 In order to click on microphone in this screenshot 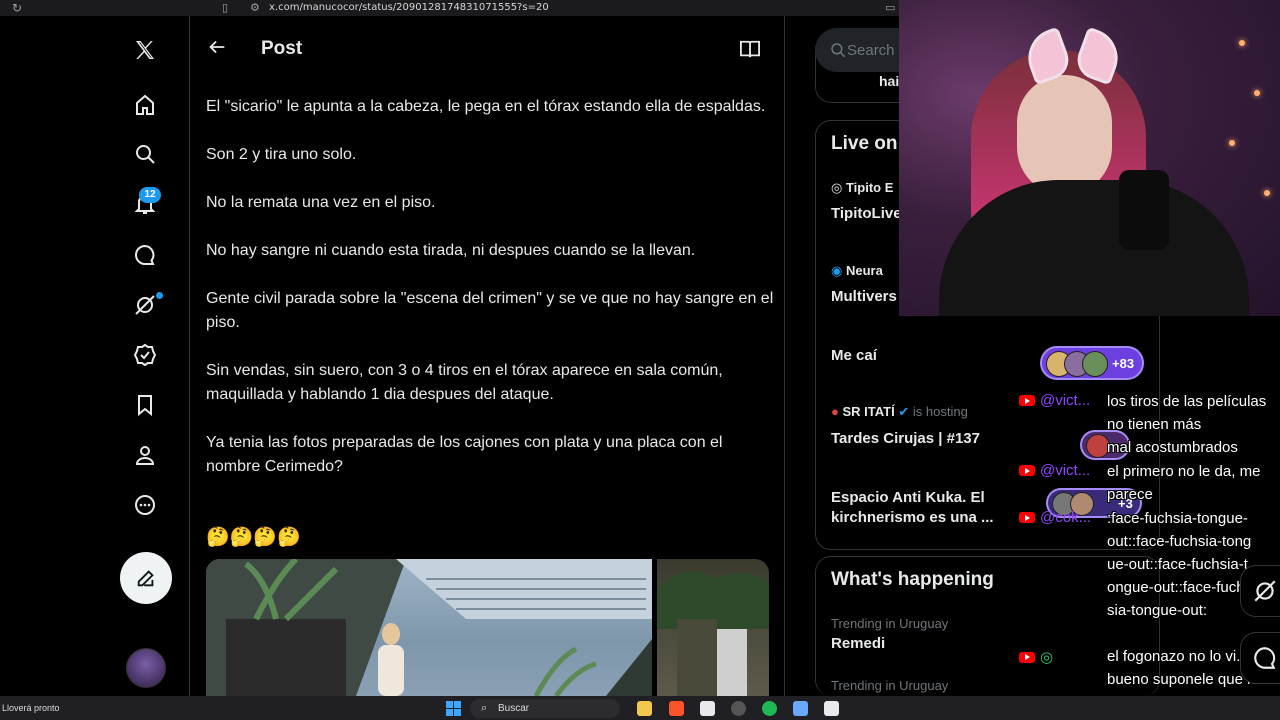, I will do `click(1144, 210)`.